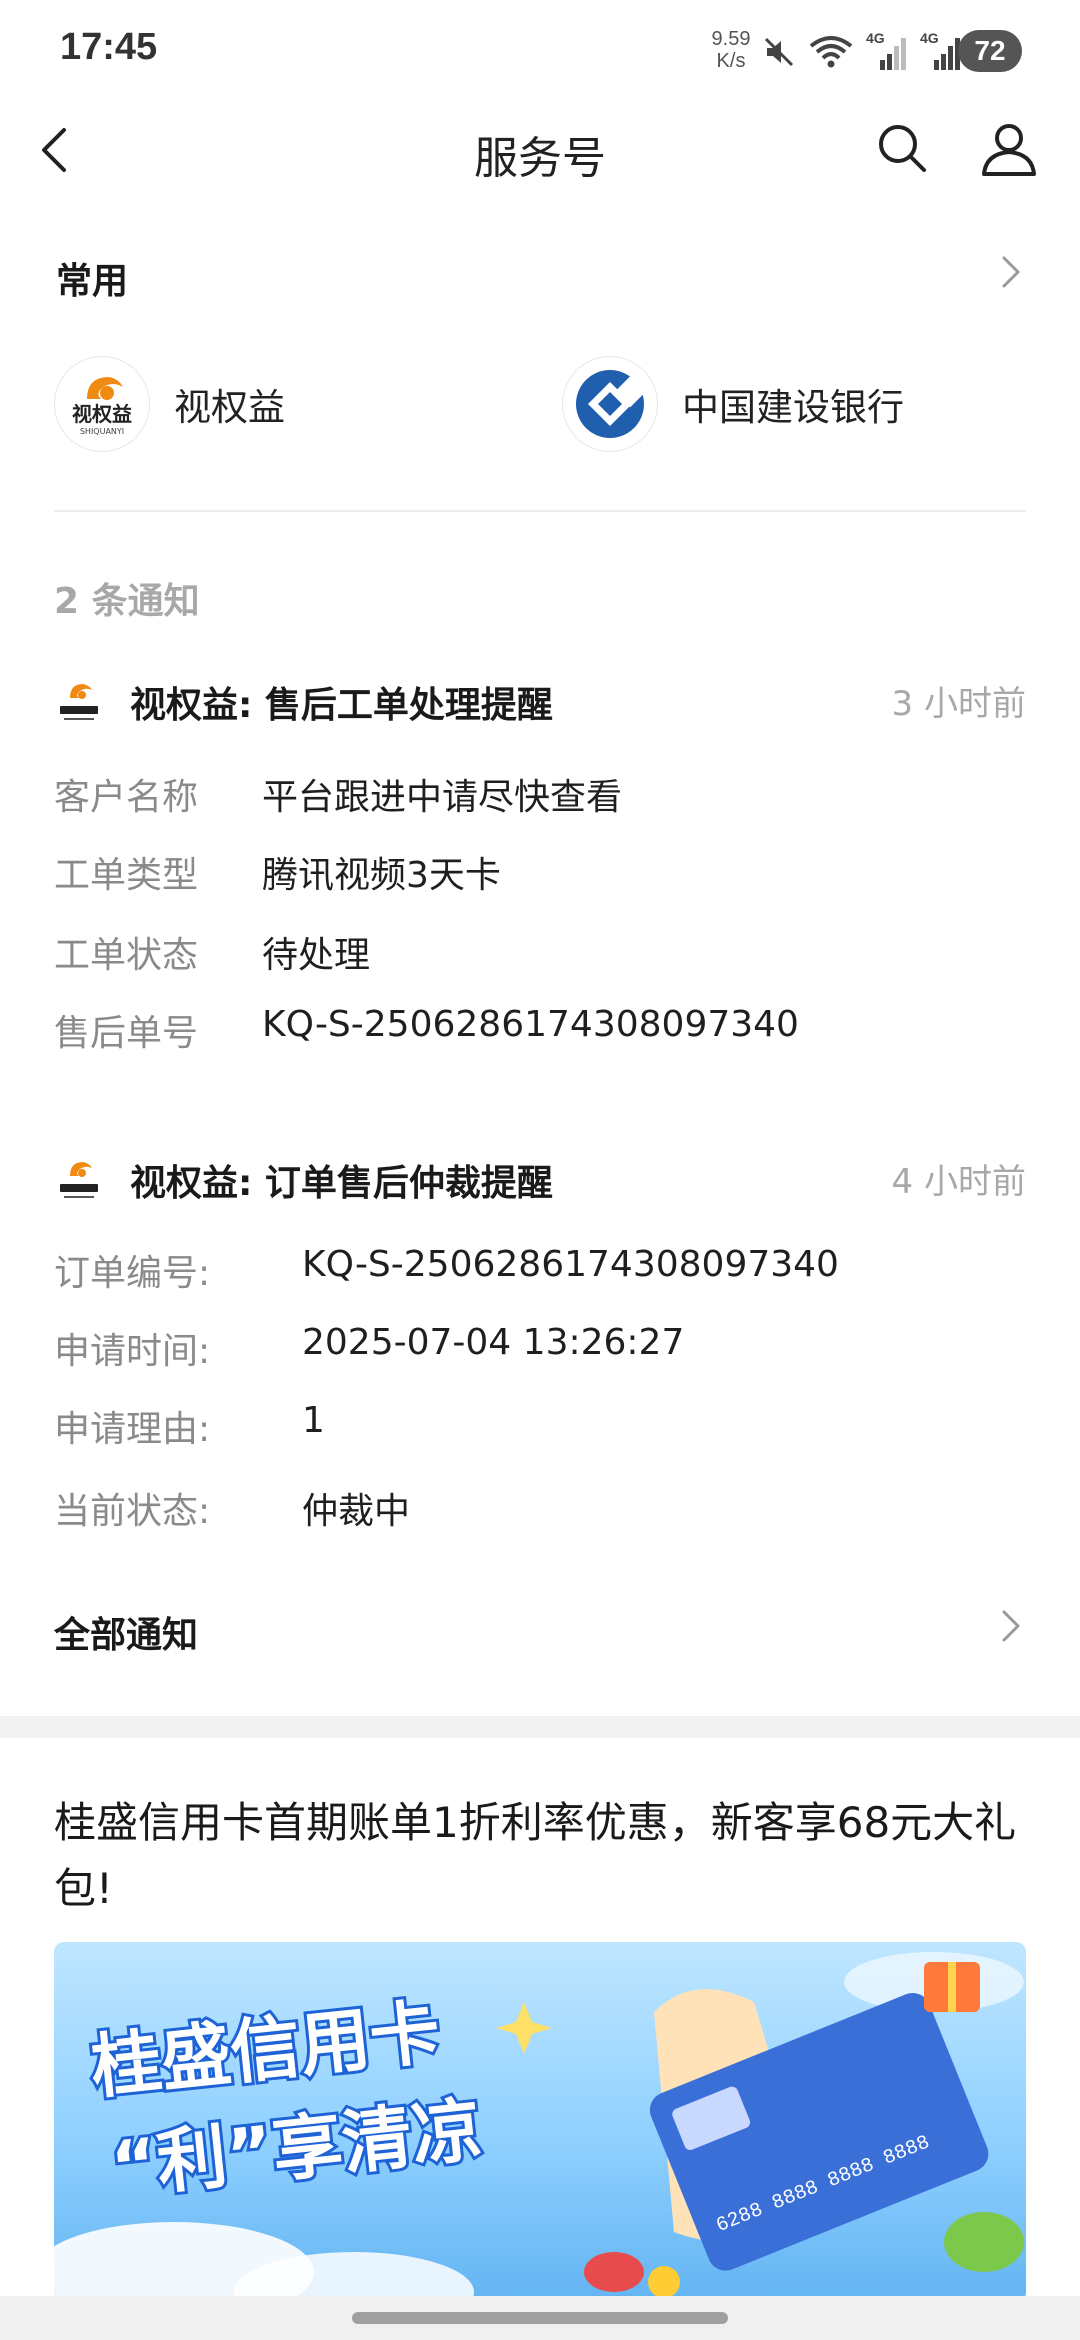 The height and width of the screenshot is (2340, 1080). Describe the element at coordinates (493, 1342) in the screenshot. I see `field-value: 2025-07-04 13:26:27` at that location.